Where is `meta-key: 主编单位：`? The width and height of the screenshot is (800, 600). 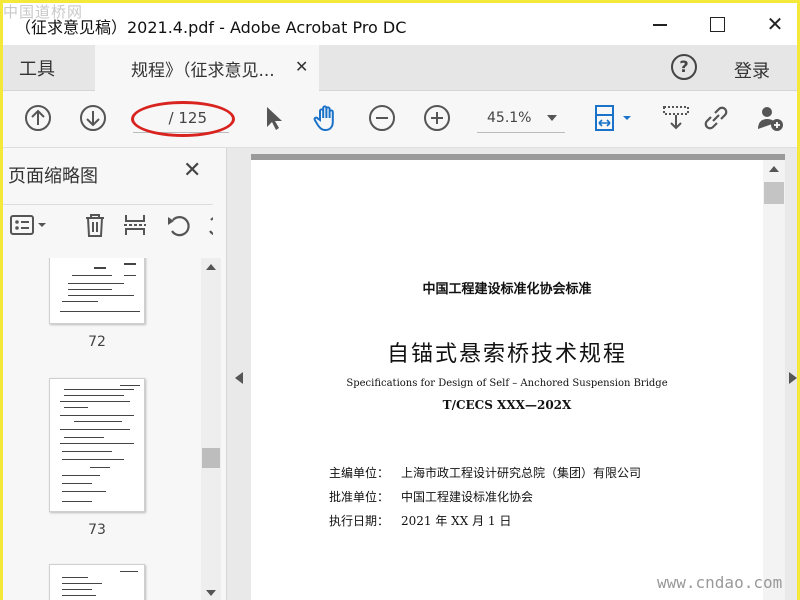
meta-key: 主编单位： is located at coordinates (359, 473).